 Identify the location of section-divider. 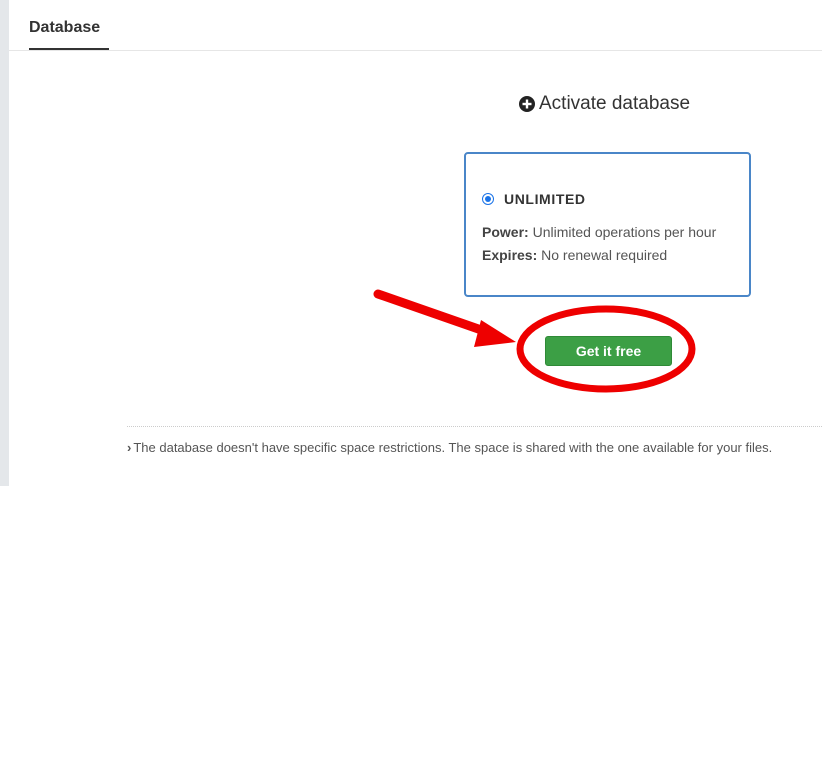
(474, 426).